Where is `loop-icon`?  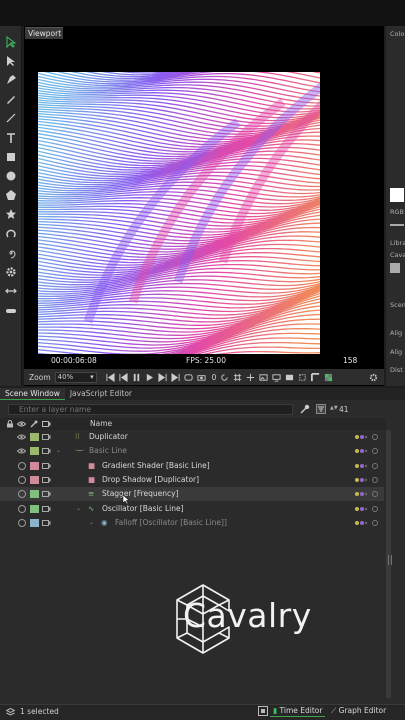 loop-icon is located at coordinates (188, 377).